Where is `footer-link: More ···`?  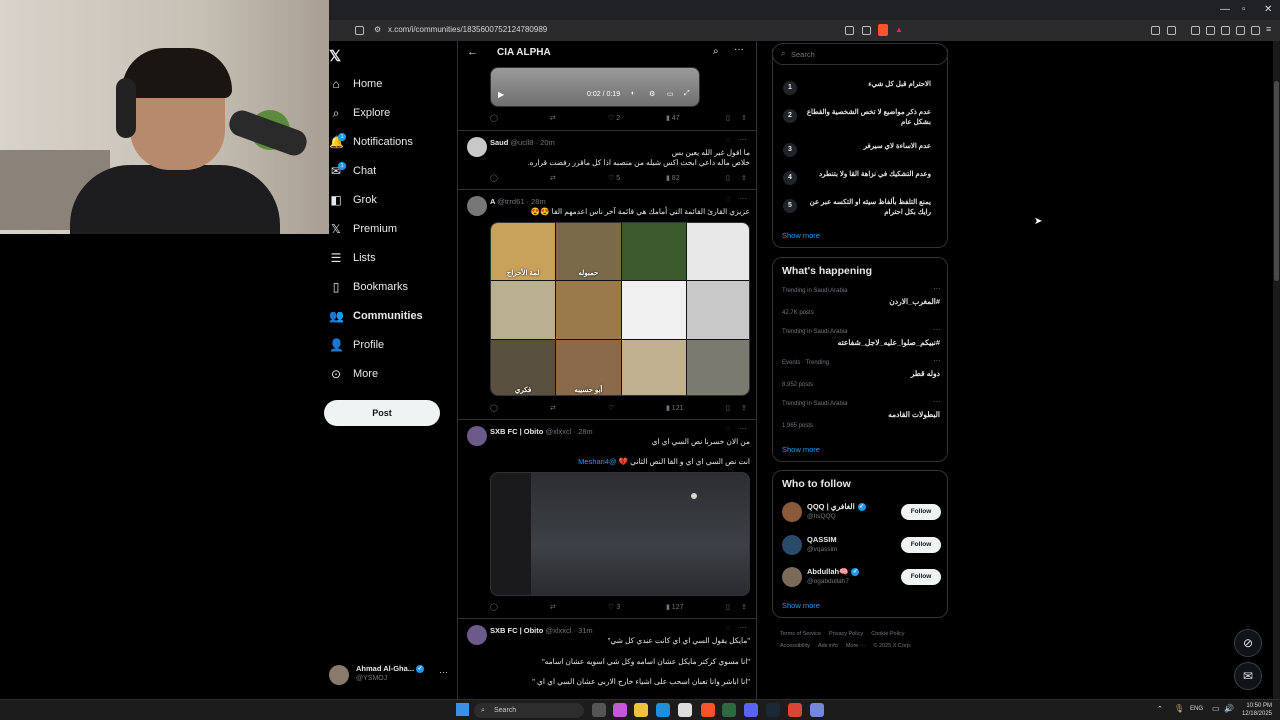 footer-link: More ··· is located at coordinates (856, 646).